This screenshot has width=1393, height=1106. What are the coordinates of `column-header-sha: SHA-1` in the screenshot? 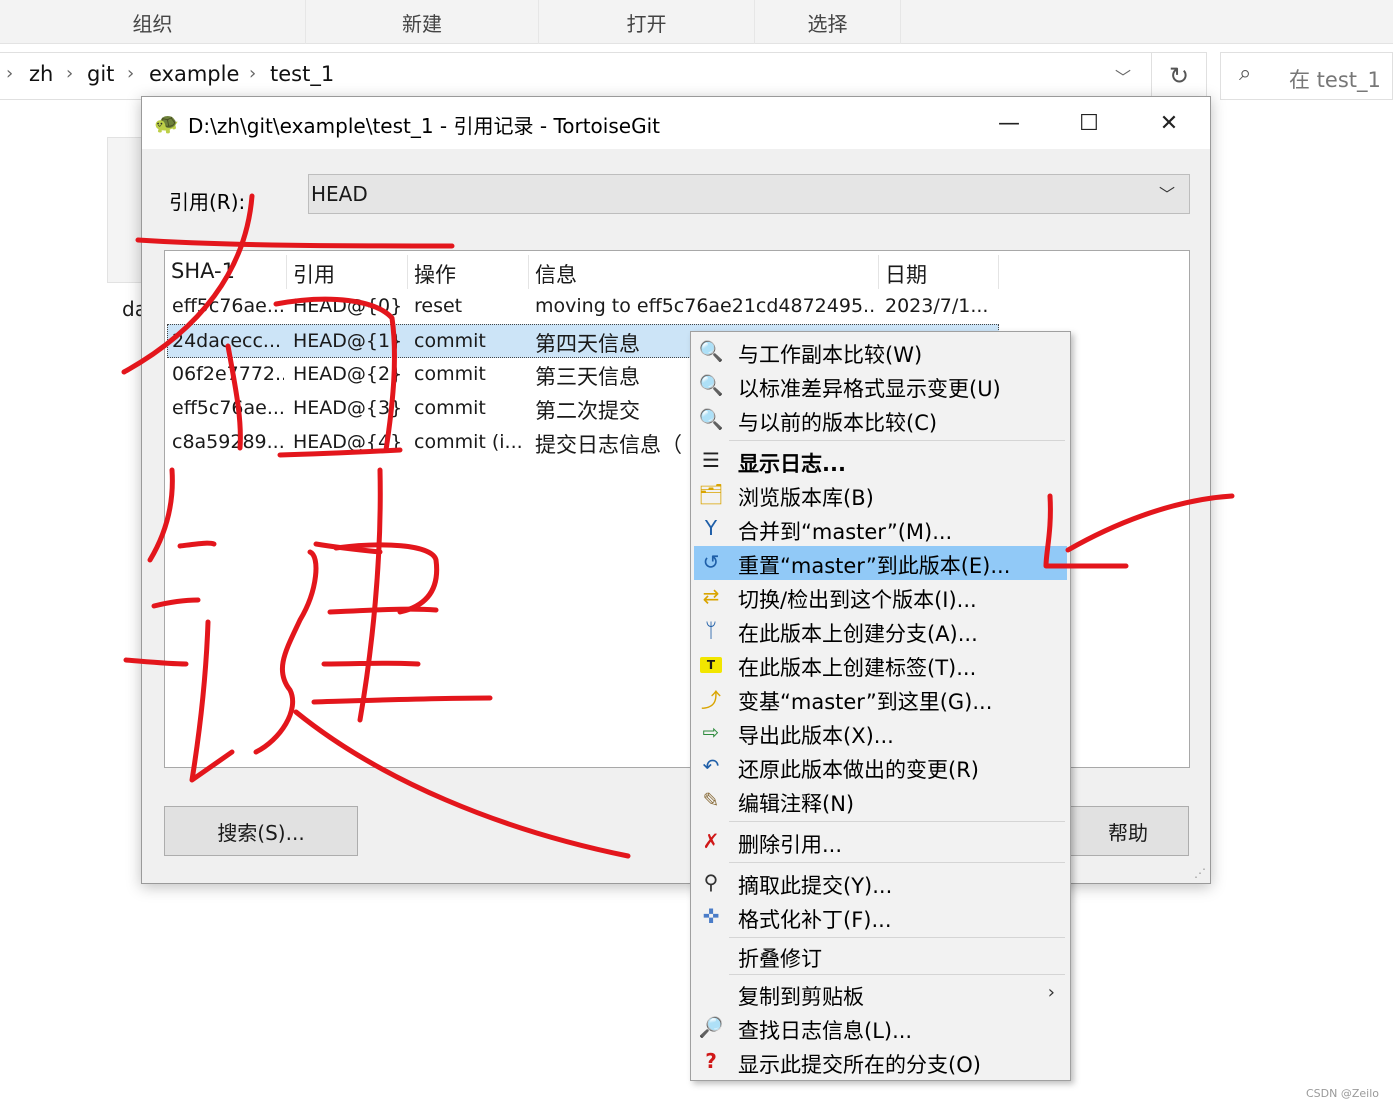 It's located at (226, 272).